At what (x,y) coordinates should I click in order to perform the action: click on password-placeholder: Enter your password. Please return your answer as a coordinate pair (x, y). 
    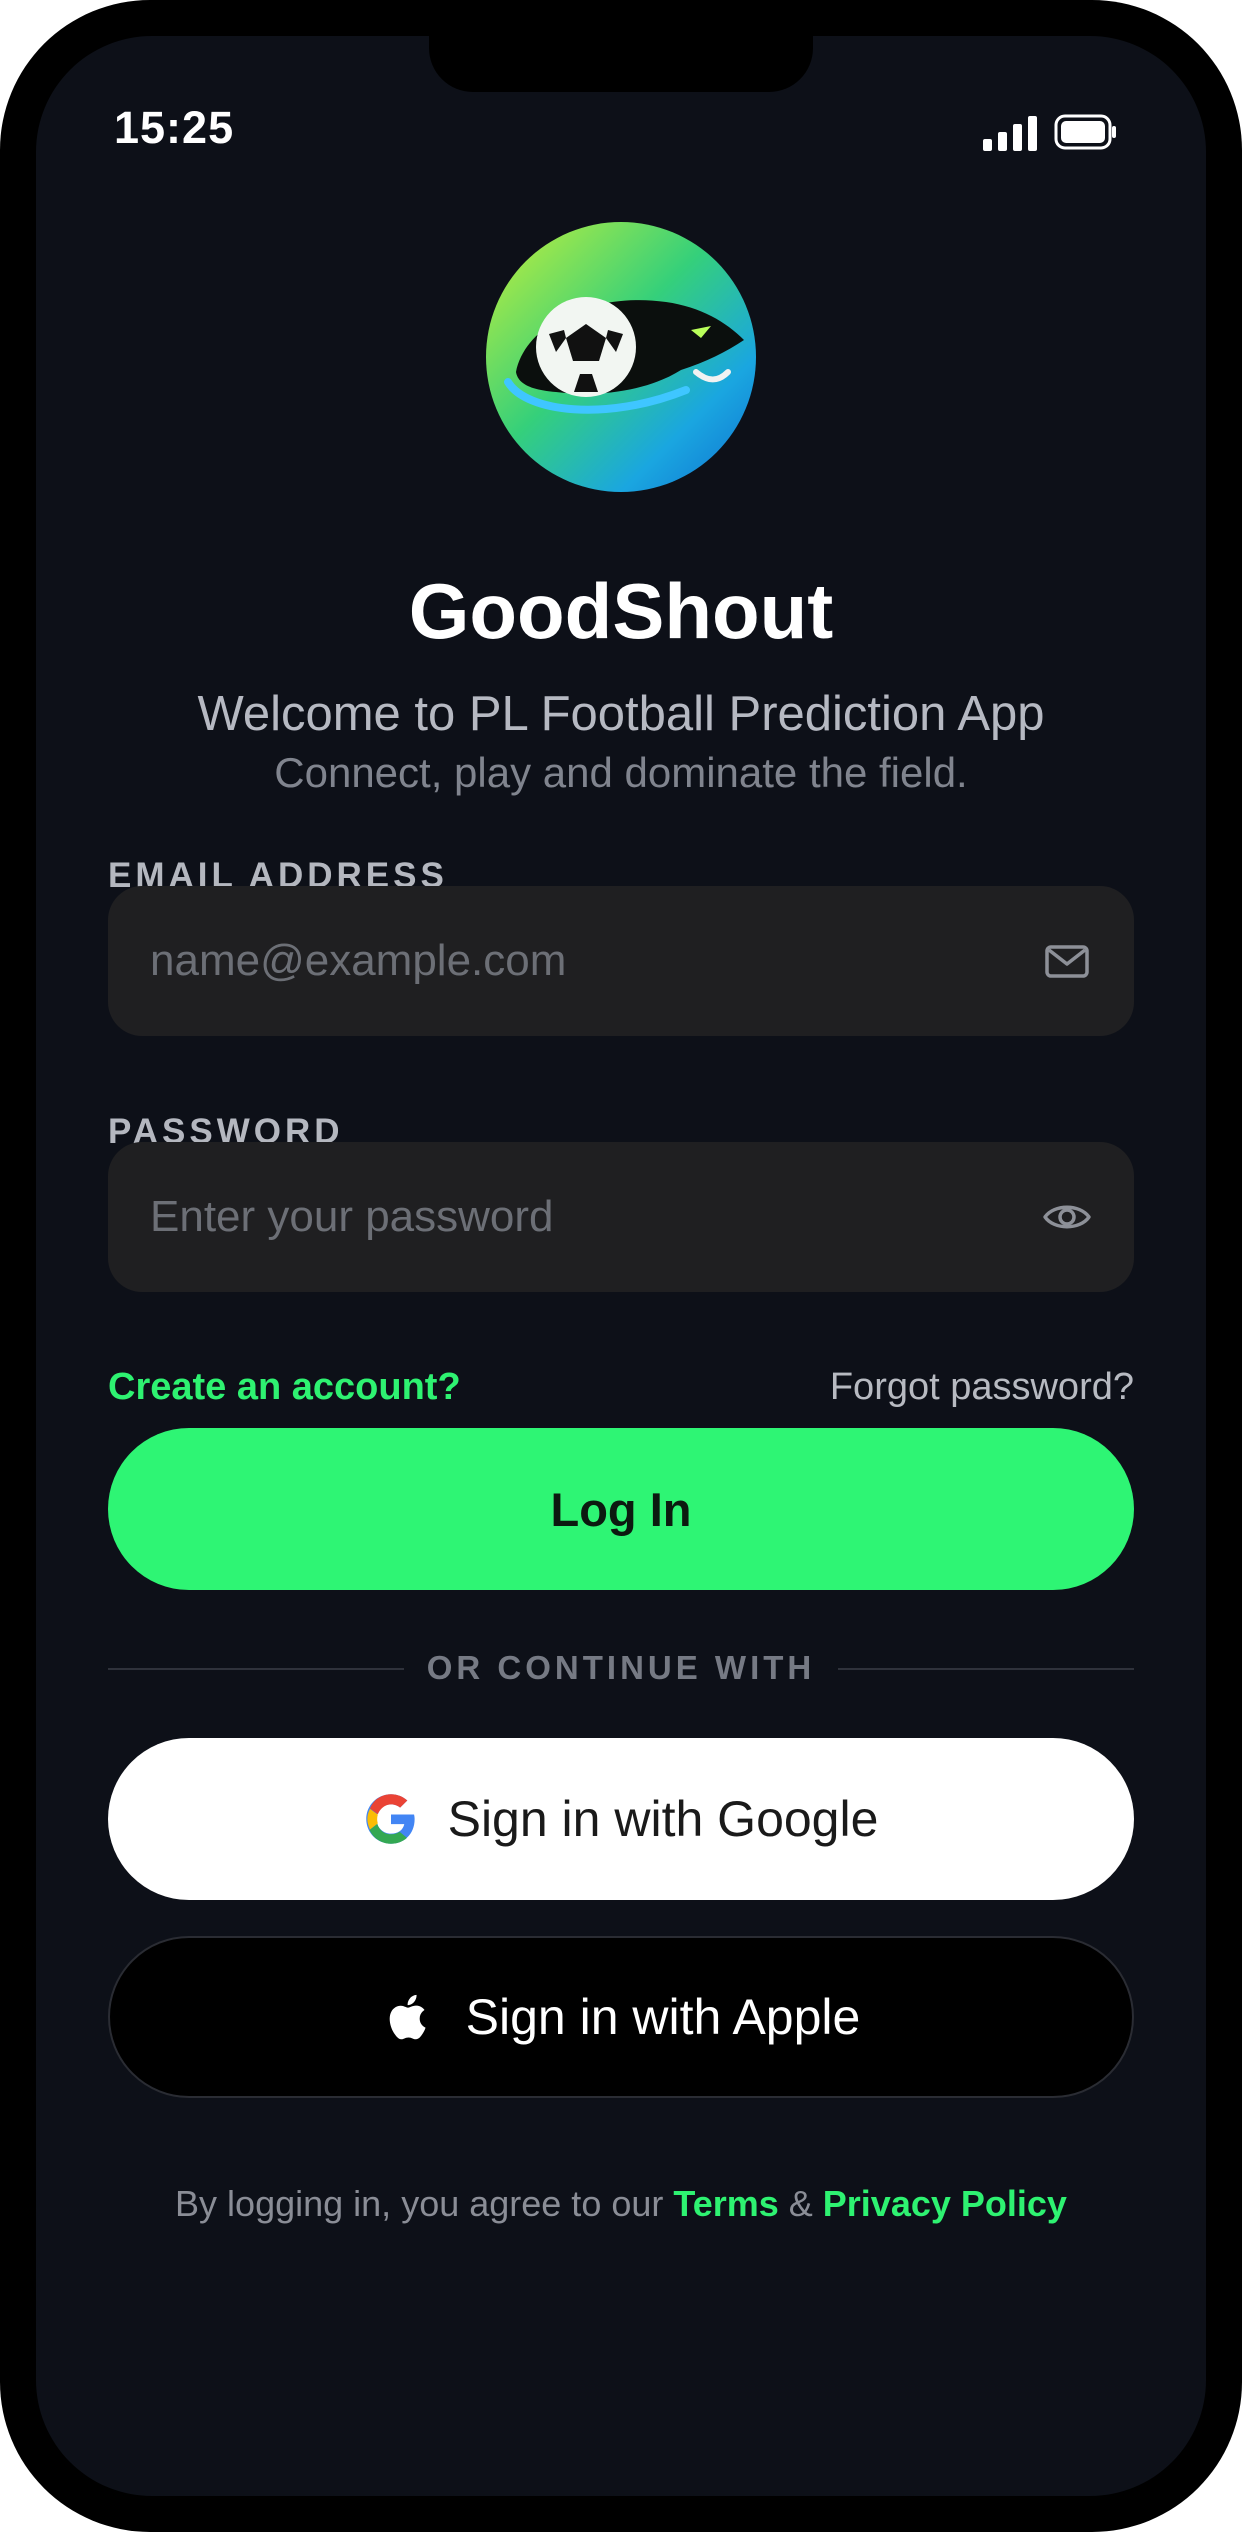
    Looking at the image, I should click on (352, 1216).